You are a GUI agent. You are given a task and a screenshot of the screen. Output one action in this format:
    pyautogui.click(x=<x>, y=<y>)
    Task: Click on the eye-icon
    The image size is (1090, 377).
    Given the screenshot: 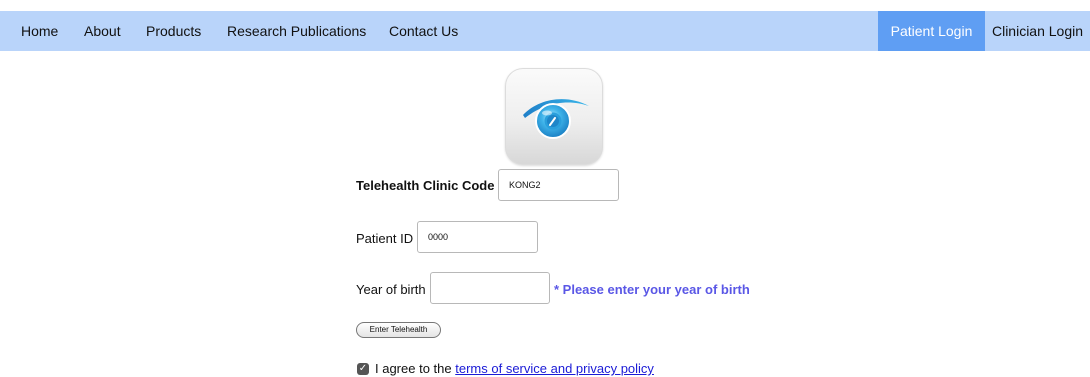 What is the action you would take?
    pyautogui.click(x=556, y=119)
    